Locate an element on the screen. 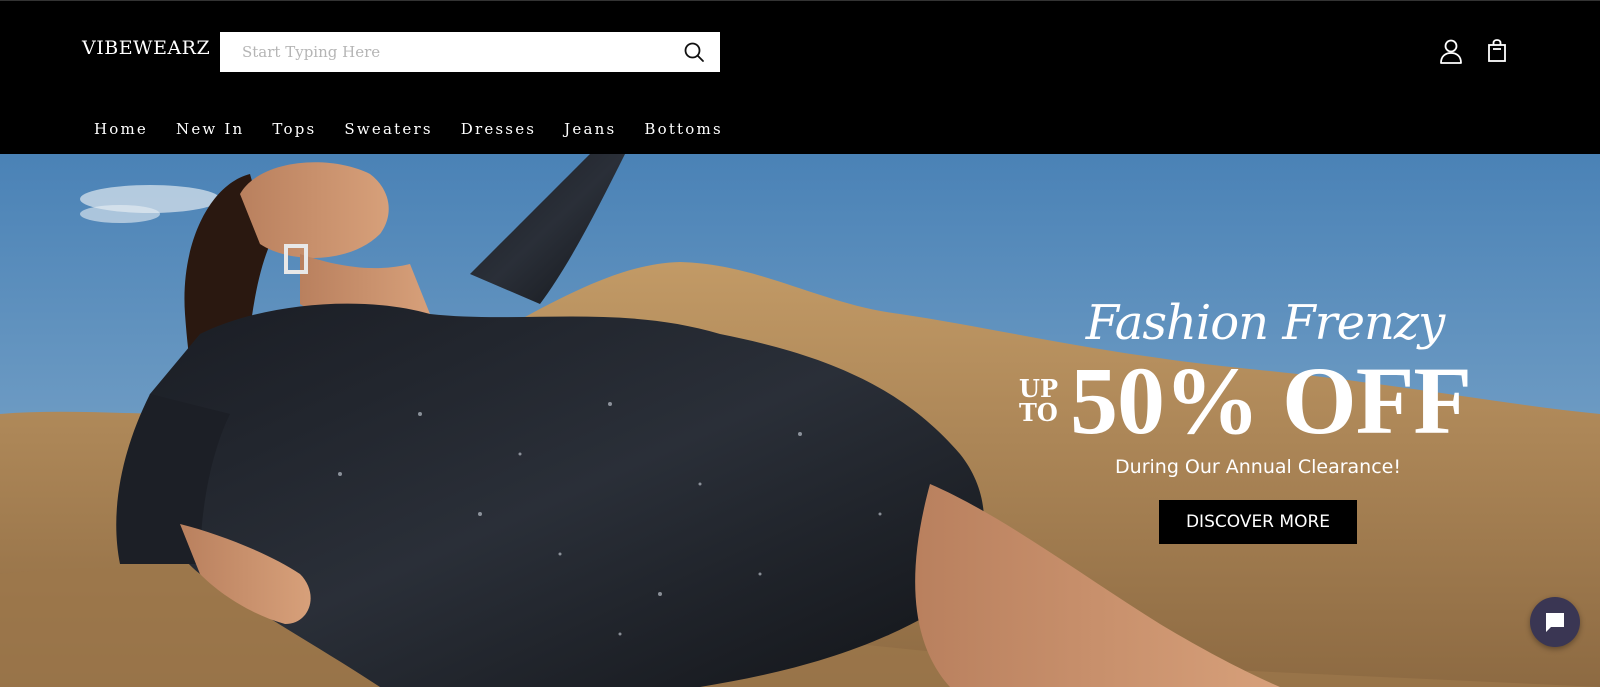  up-to-line-2: TO is located at coordinates (1038, 412).